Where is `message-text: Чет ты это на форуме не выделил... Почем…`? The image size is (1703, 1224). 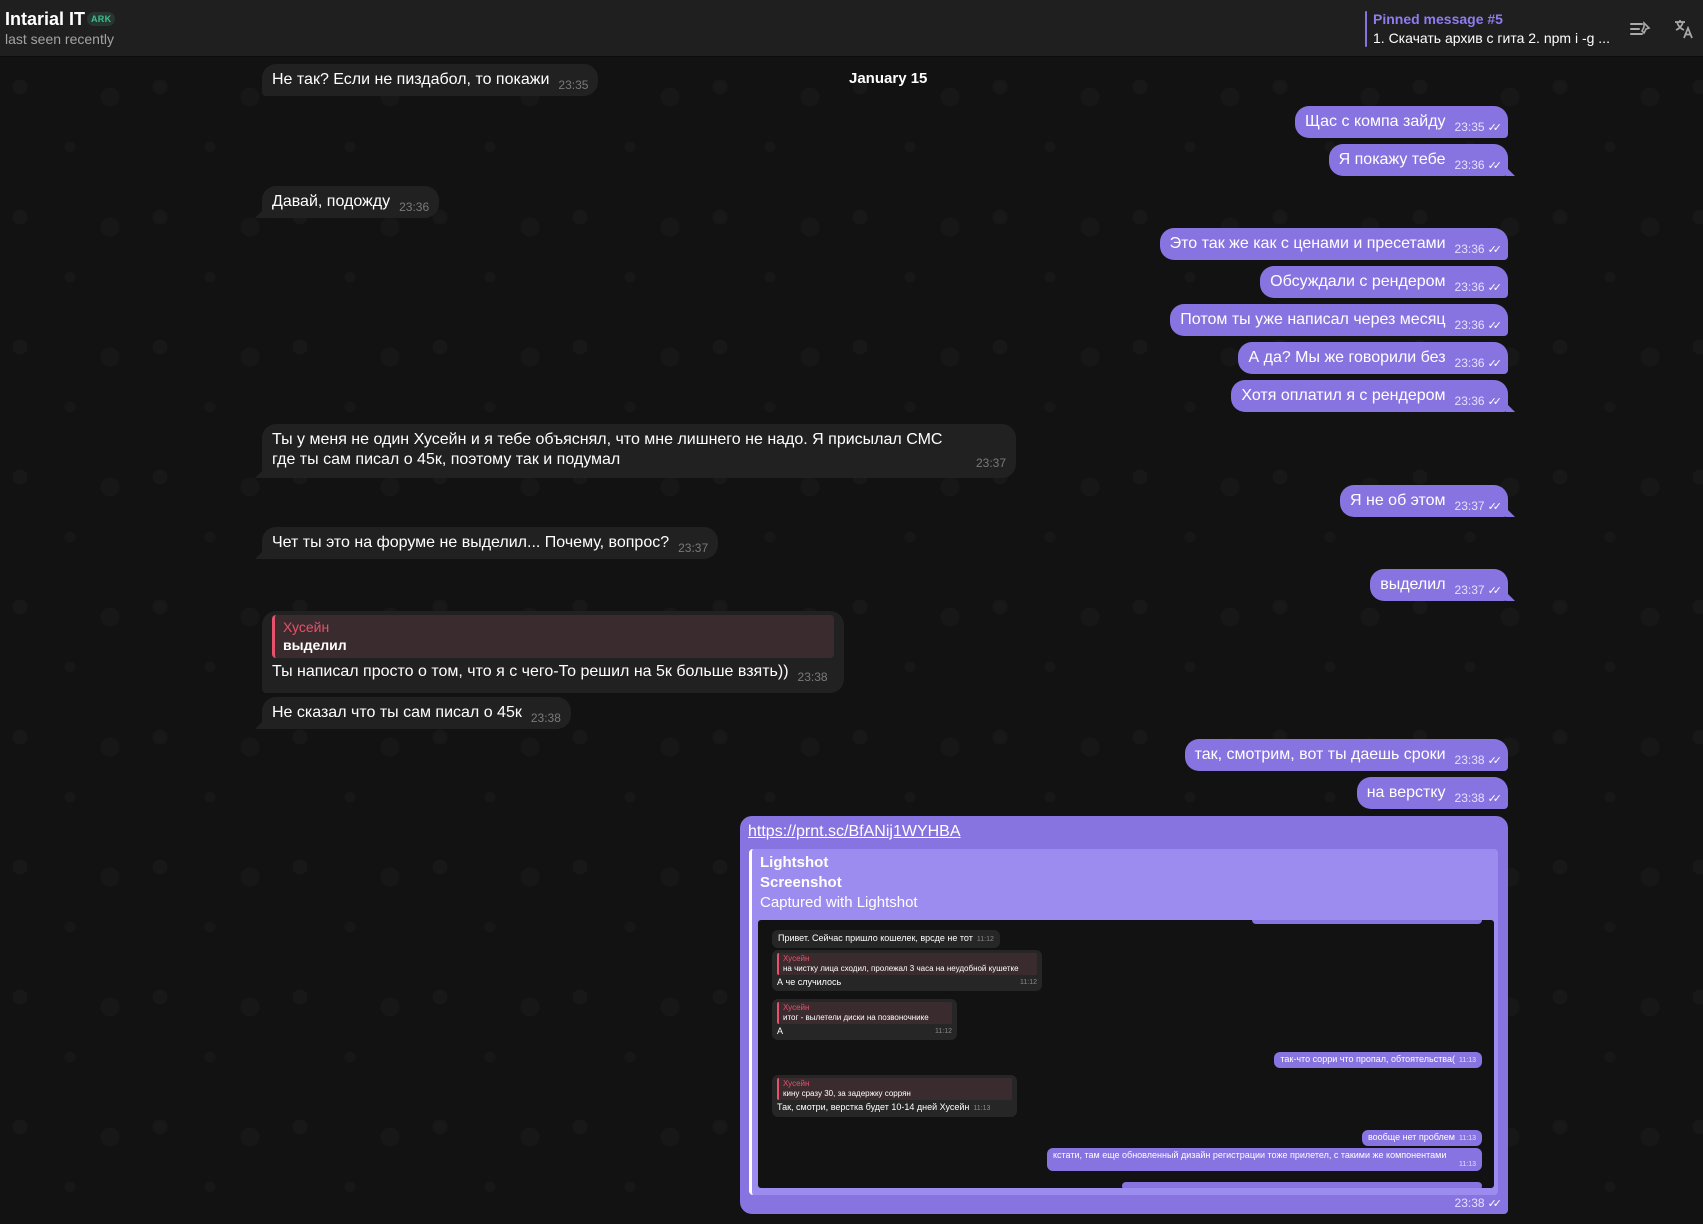
message-text: Чет ты это на форуме не выделил... Почем… is located at coordinates (471, 542).